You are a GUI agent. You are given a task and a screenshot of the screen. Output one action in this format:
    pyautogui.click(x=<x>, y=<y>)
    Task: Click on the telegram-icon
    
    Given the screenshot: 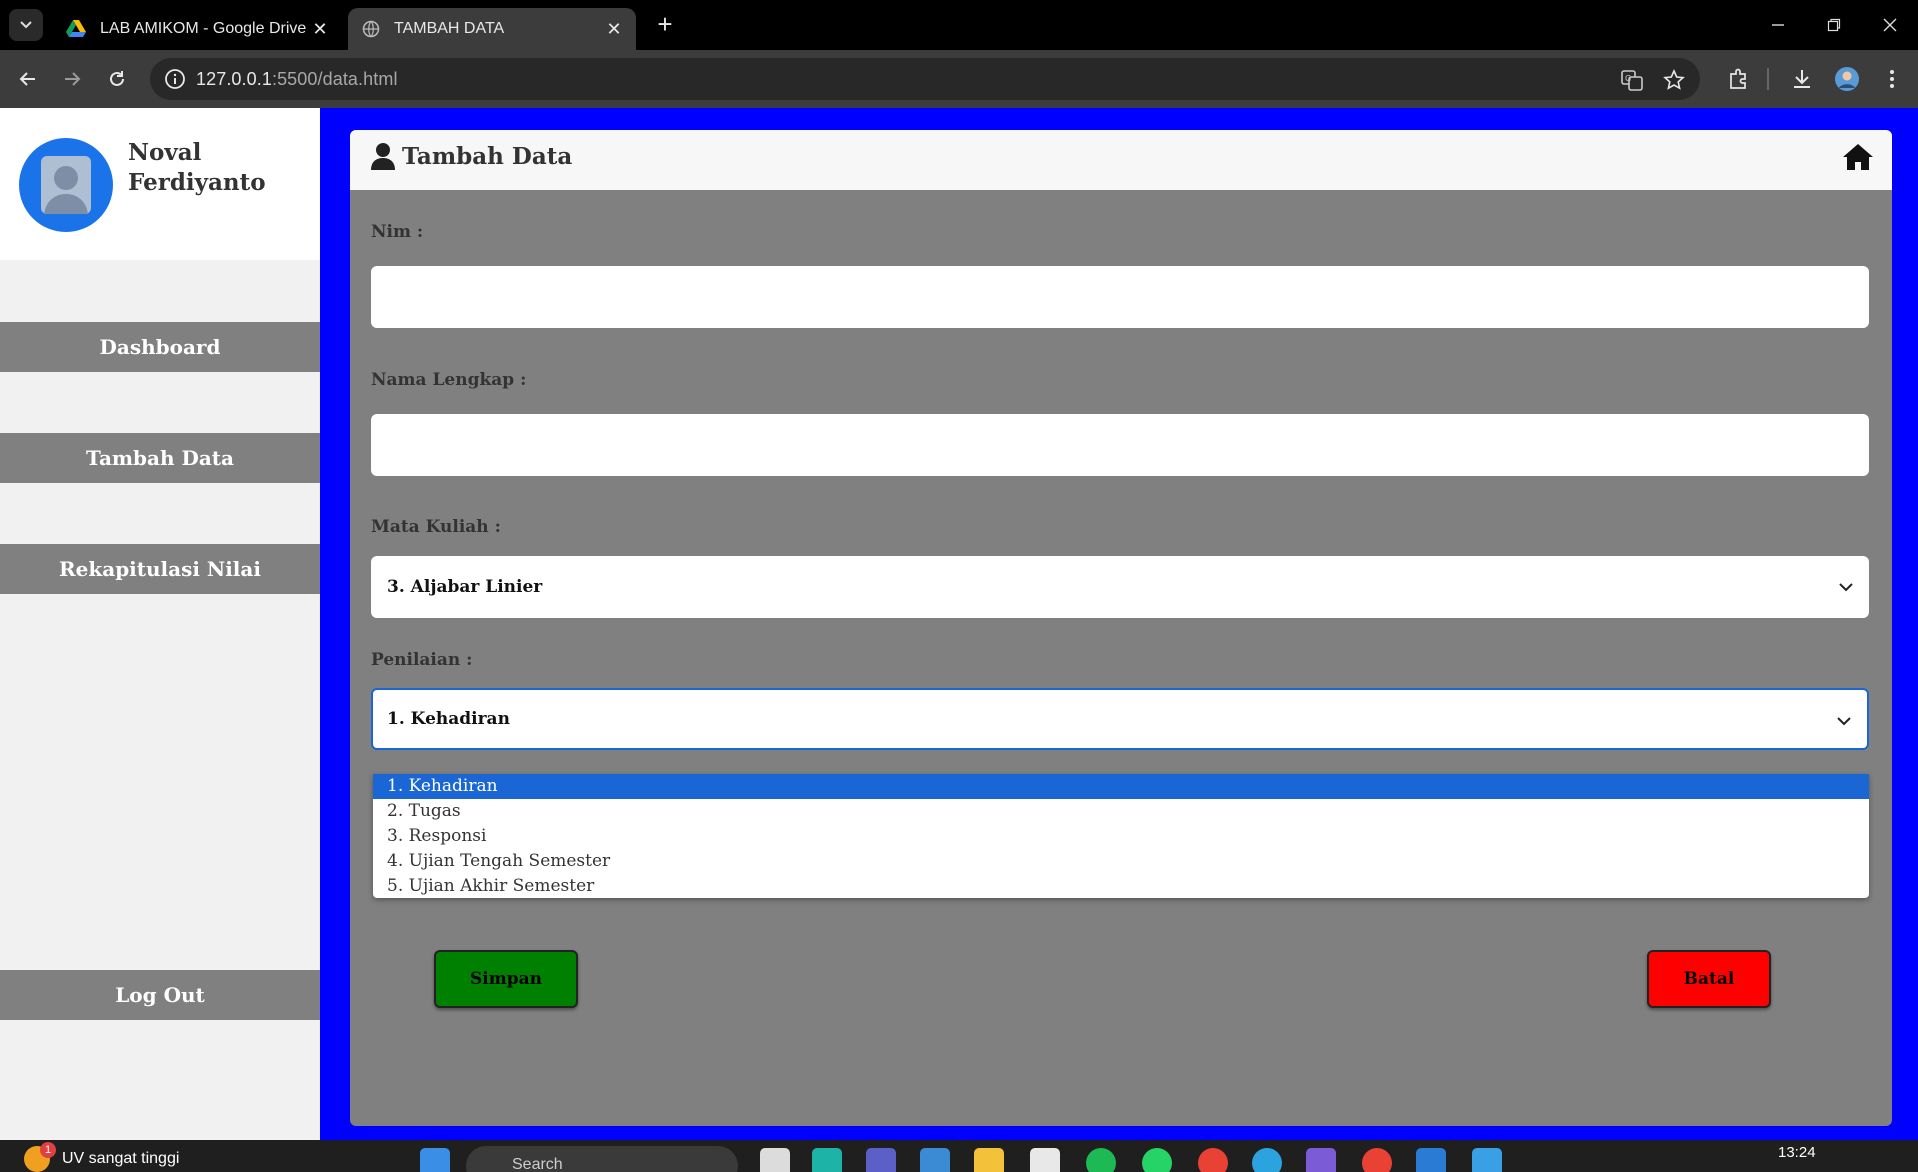 What is the action you would take?
    pyautogui.click(x=1267, y=1160)
    